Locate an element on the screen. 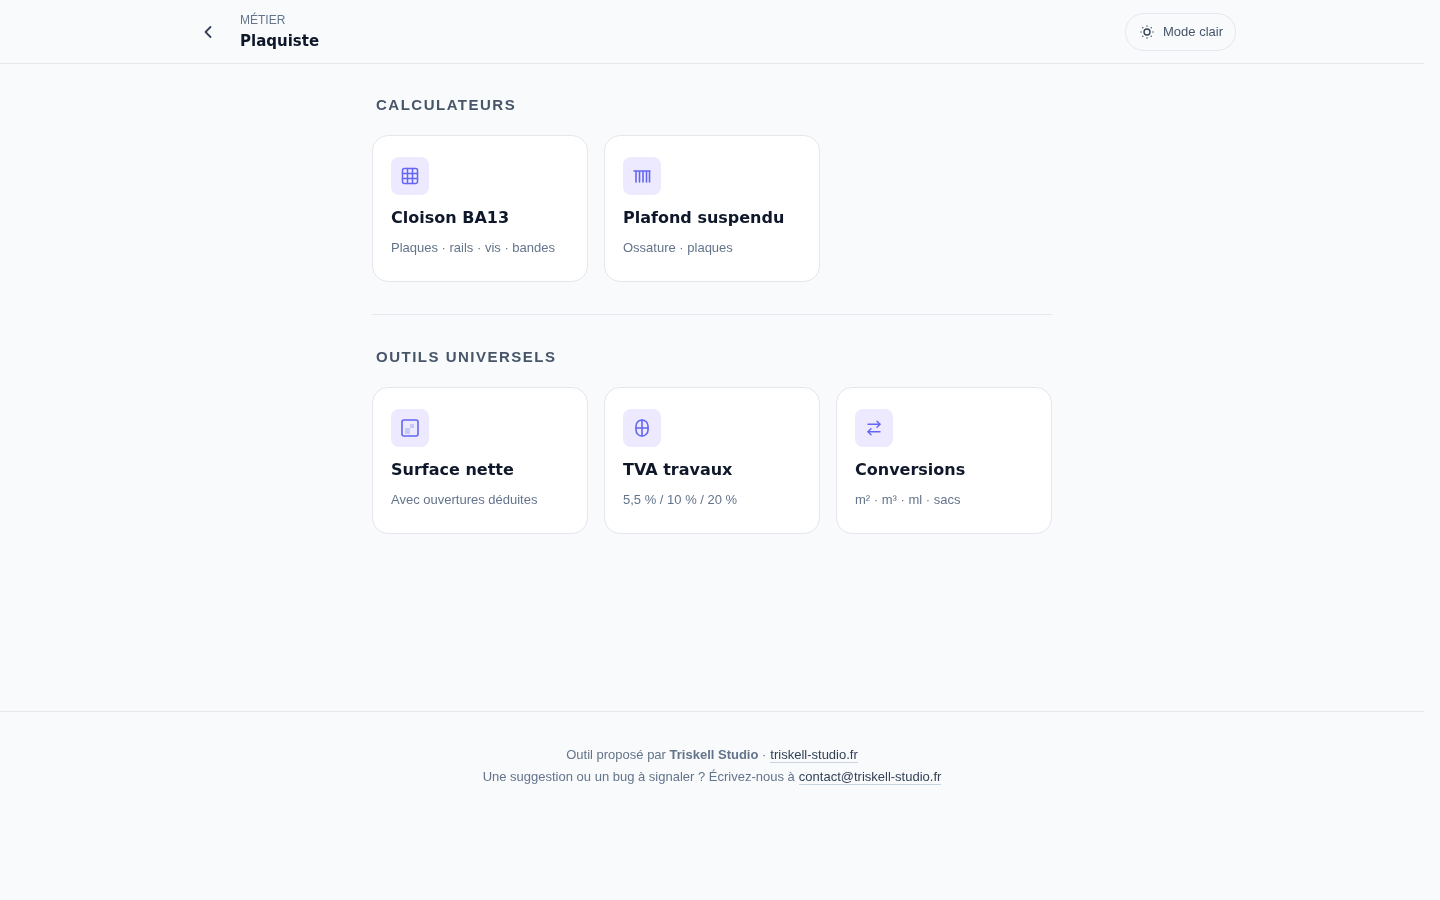 The height and width of the screenshot is (900, 1440). card-subtitle: 5,5 % / 10 % / 20 % is located at coordinates (680, 500).